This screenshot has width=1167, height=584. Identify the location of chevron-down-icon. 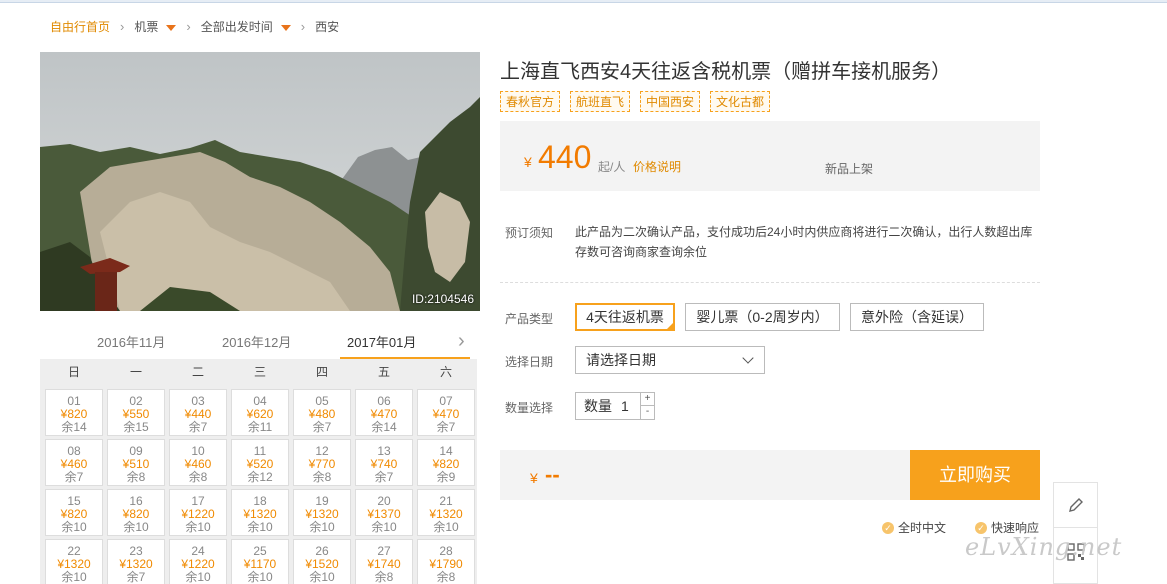
(748, 358).